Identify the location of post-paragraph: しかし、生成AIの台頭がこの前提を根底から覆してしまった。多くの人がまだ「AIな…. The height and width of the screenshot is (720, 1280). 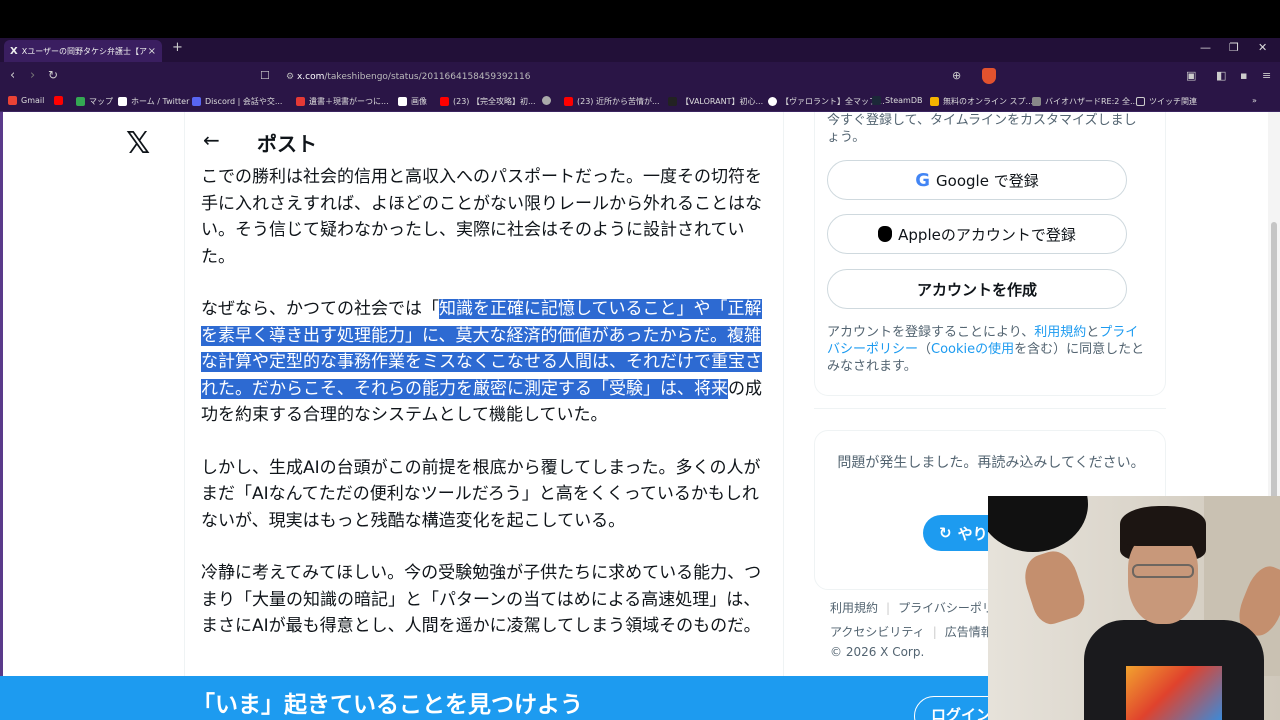
(481, 494).